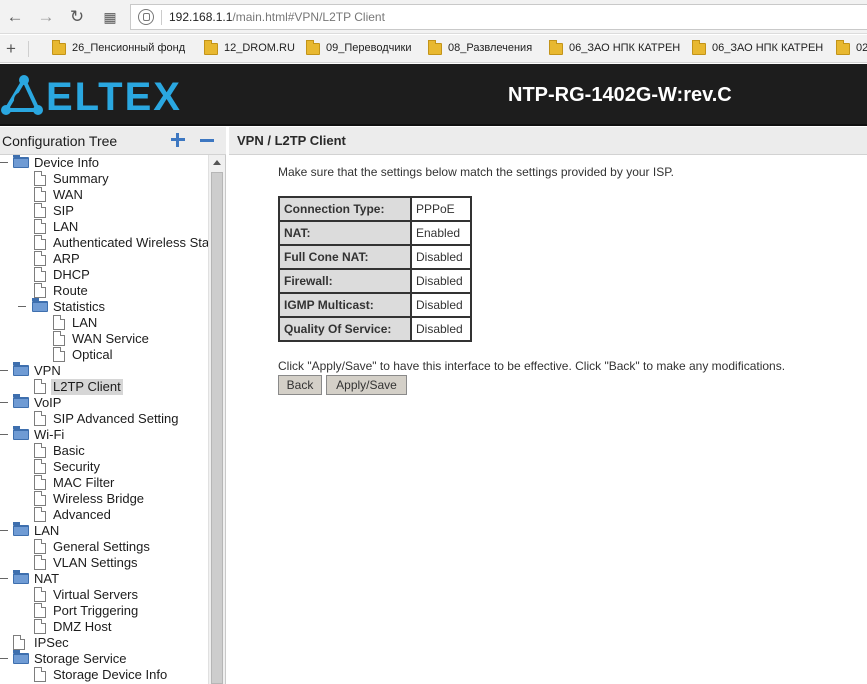 The height and width of the screenshot is (684, 867). I want to click on device-model: NTP-RG-1402G-W:rev.C, so click(620, 95).